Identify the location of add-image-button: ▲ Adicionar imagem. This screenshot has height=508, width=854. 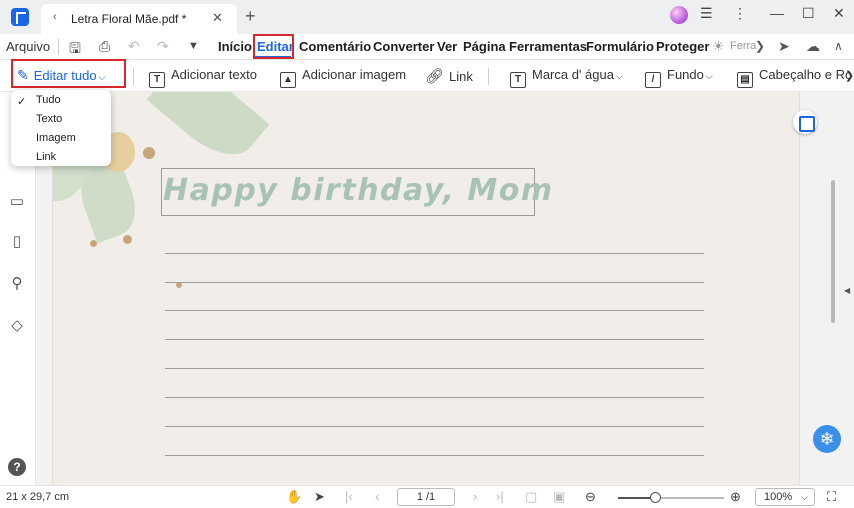
(343, 77).